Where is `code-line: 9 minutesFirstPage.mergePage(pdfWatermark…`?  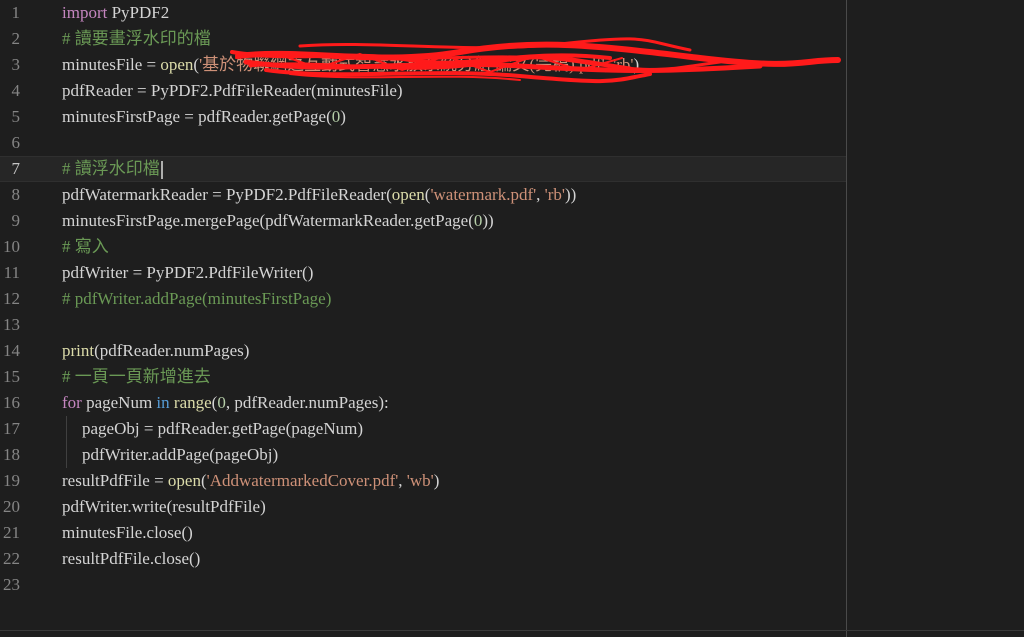
code-line: 9 minutesFirstPage.mergePage(pdfWatermark… is located at coordinates (423, 221).